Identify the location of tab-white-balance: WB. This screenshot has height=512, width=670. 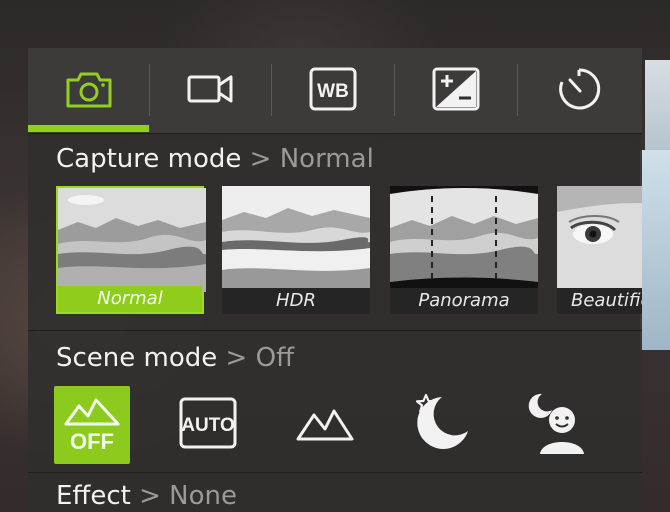
(333, 90).